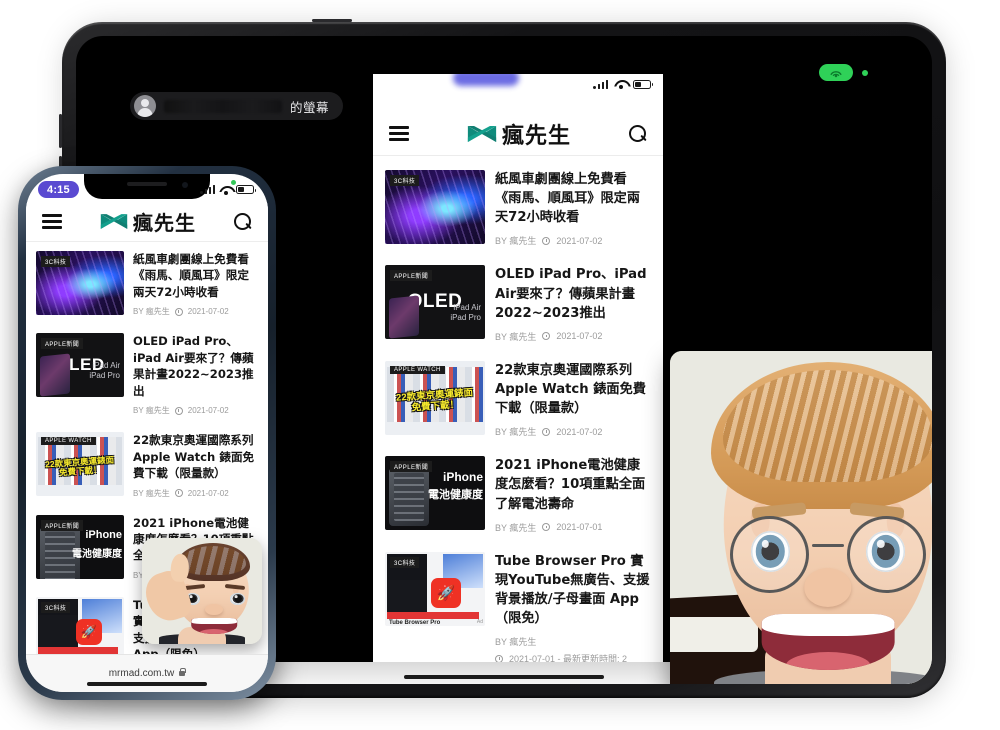  Describe the element at coordinates (446, 592) in the screenshot. I see `rocket-icon: 🚀` at that location.